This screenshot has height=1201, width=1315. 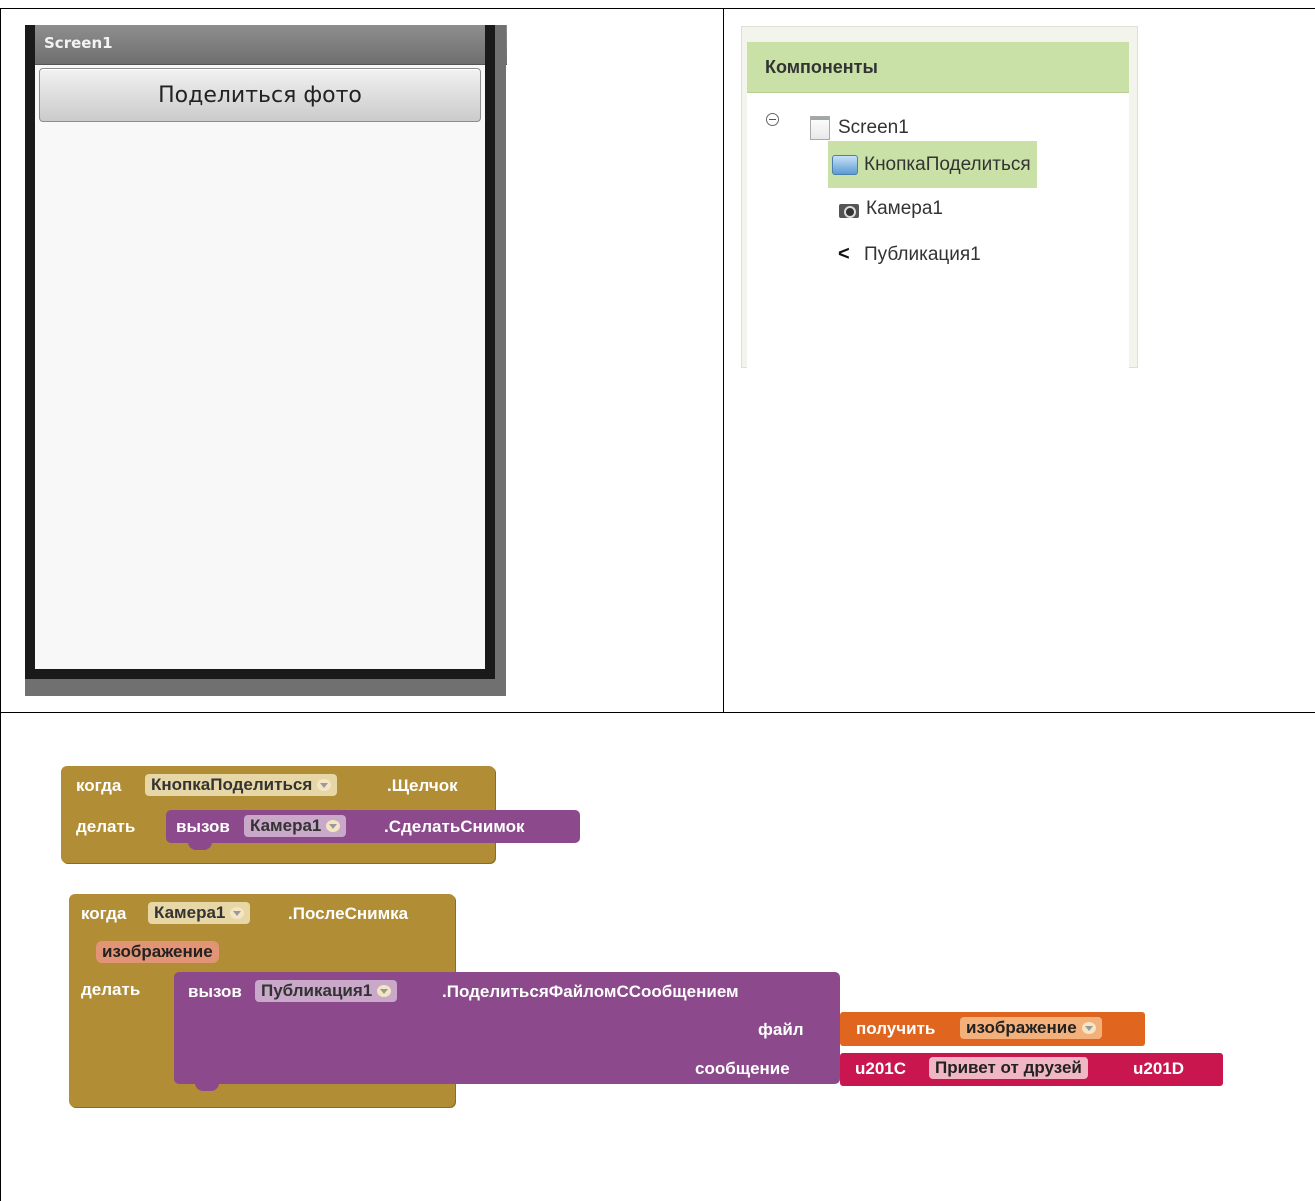 What do you see at coordinates (881, 1068) in the screenshot?
I see `quote-open: u201C` at bounding box center [881, 1068].